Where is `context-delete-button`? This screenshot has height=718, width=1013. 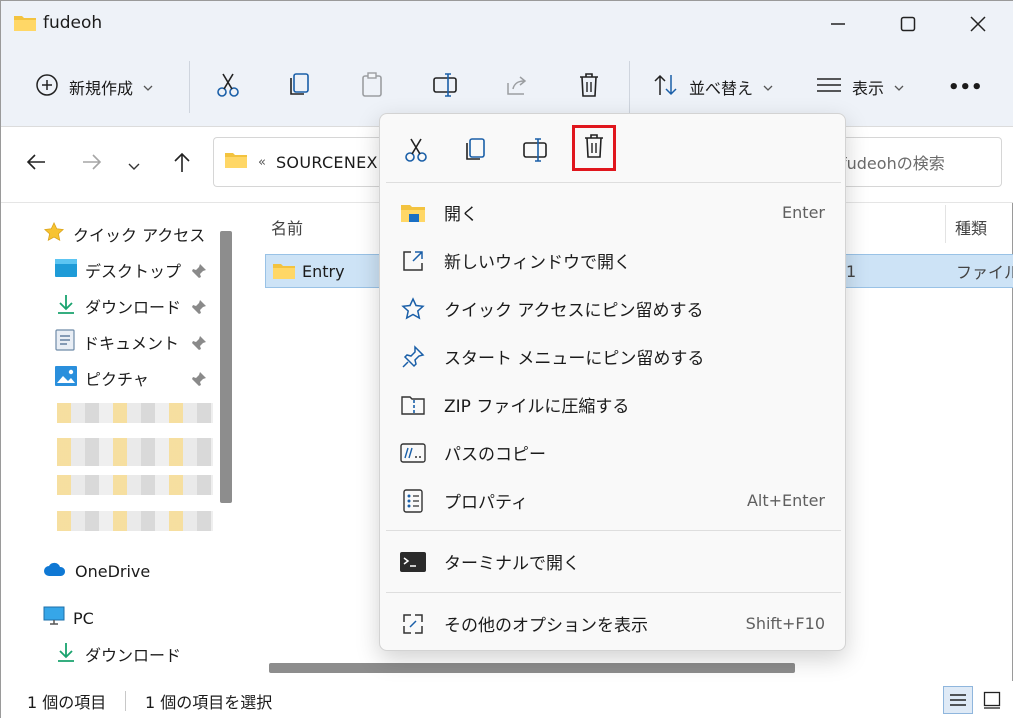
context-delete-button is located at coordinates (594, 148).